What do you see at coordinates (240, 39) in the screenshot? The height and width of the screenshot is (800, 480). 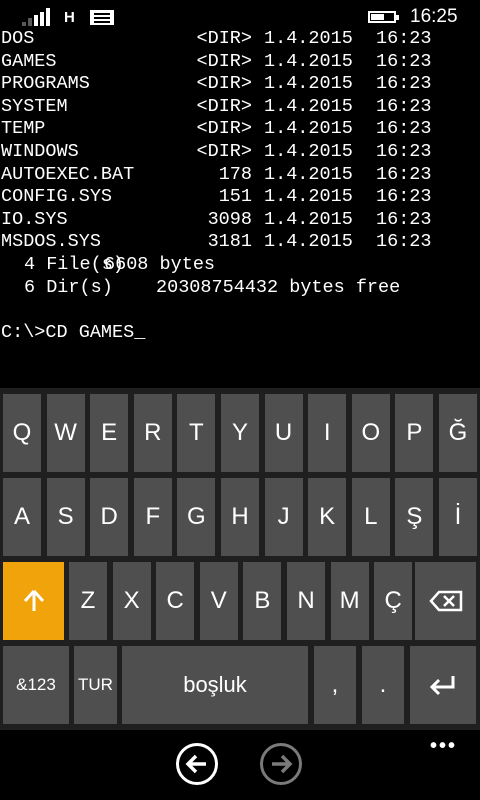 I see `dir-entry-row: DOS <DIR> 1.4.2015 16:23` at bounding box center [240, 39].